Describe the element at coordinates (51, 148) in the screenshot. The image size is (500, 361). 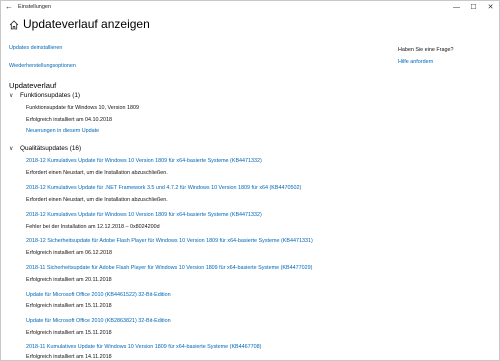
I see `quality-updates-header: Qualitätsupdates (16)` at that location.